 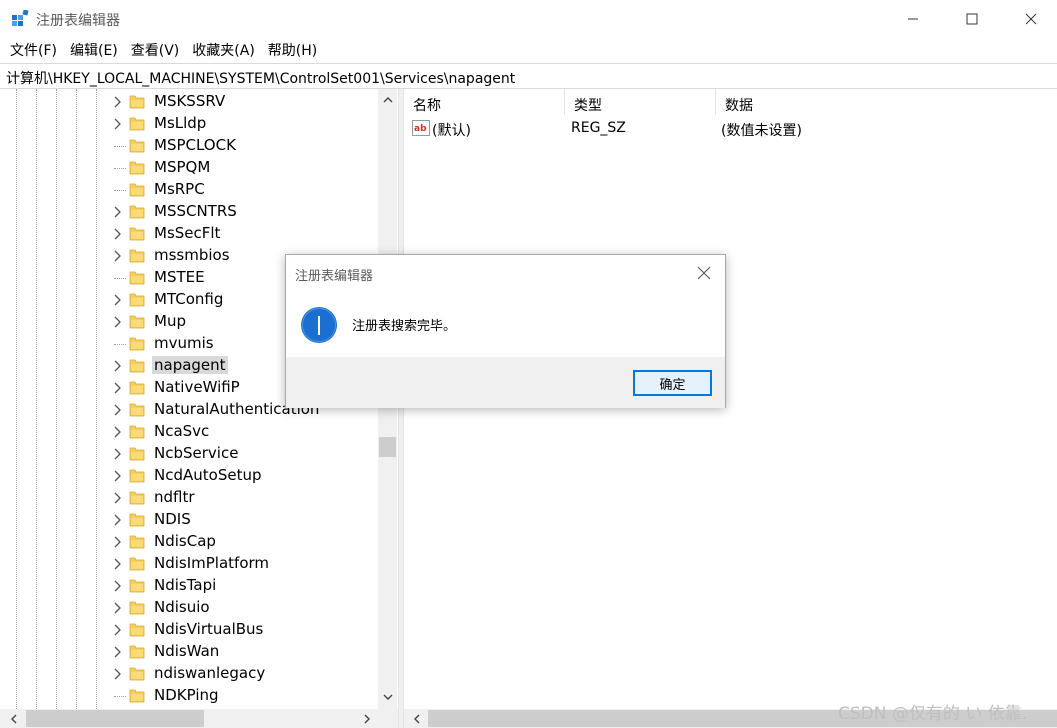 I want to click on tree-item: NdisWan, so click(x=189, y=652).